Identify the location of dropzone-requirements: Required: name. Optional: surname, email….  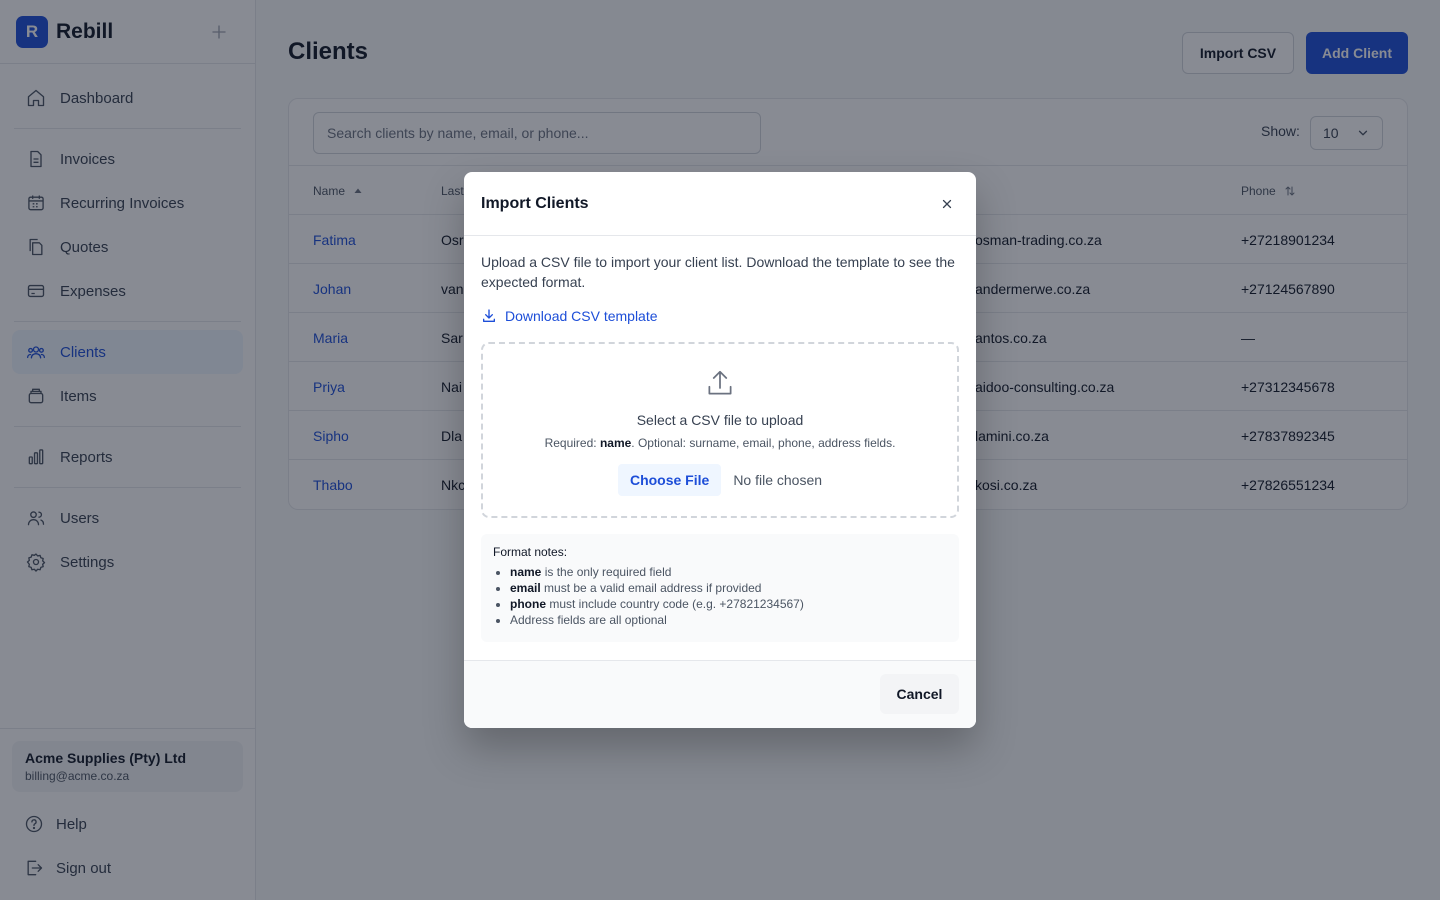
(720, 443).